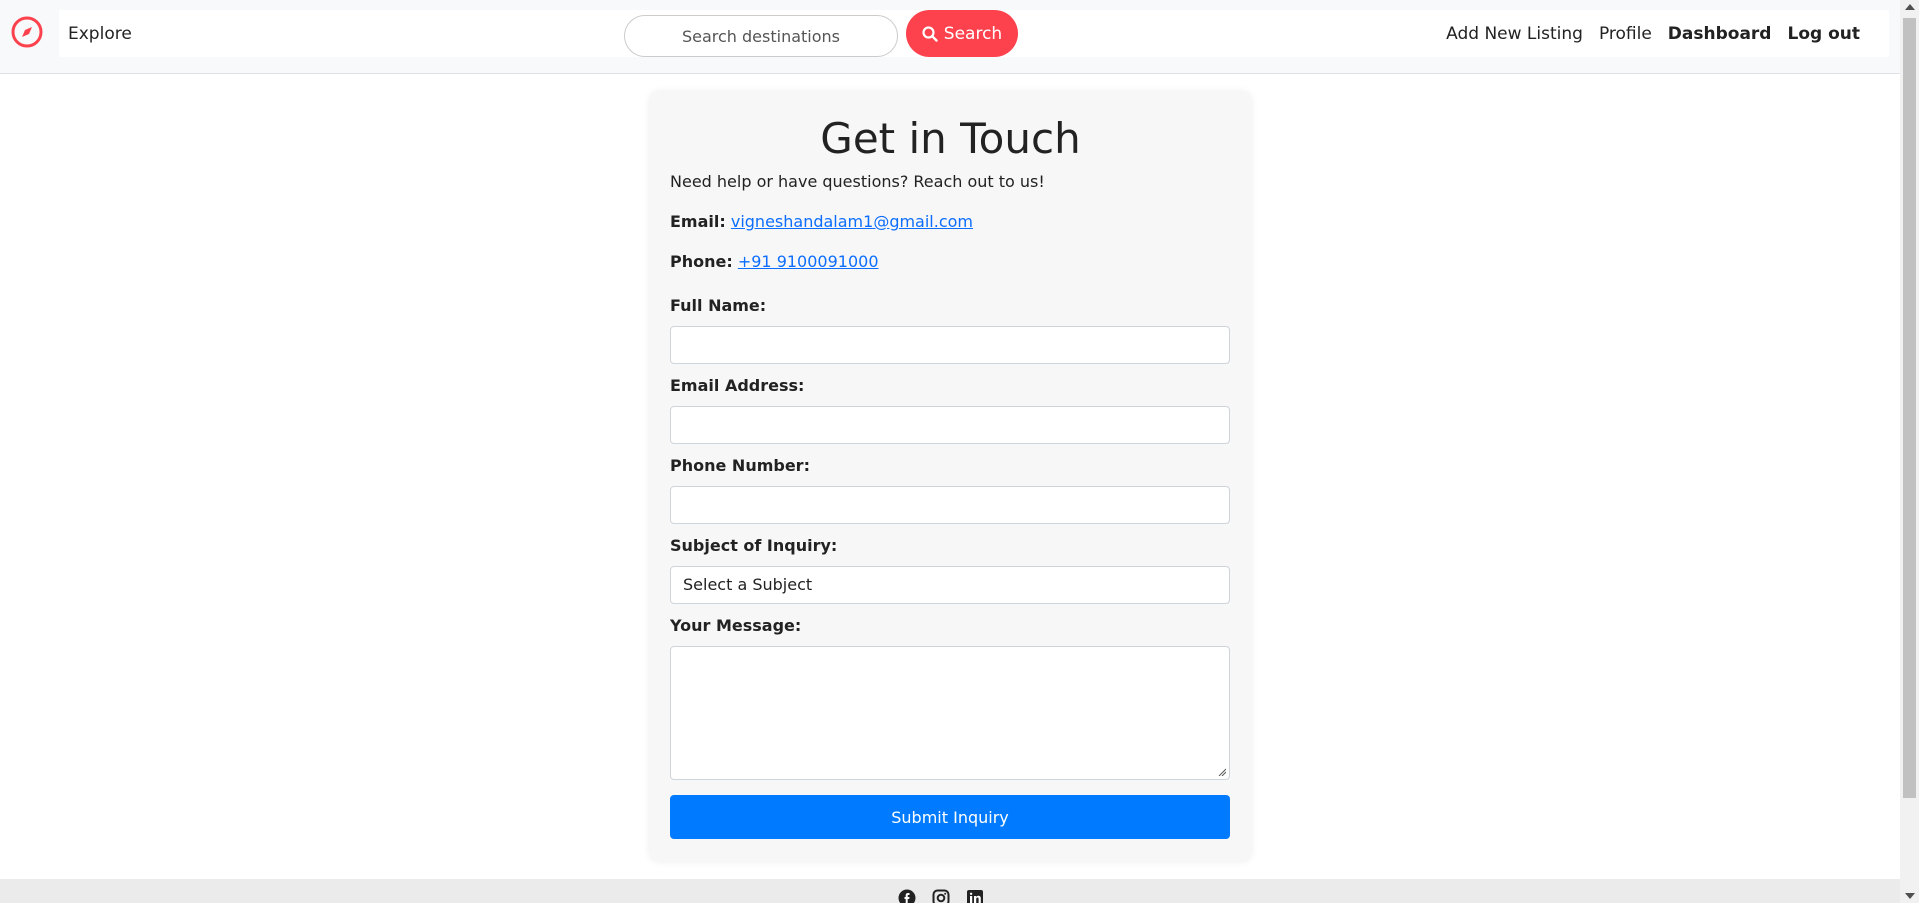 The width and height of the screenshot is (1919, 903). Describe the element at coordinates (1514, 34) in the screenshot. I see `nav-add-listing-link: Add New Listing` at that location.